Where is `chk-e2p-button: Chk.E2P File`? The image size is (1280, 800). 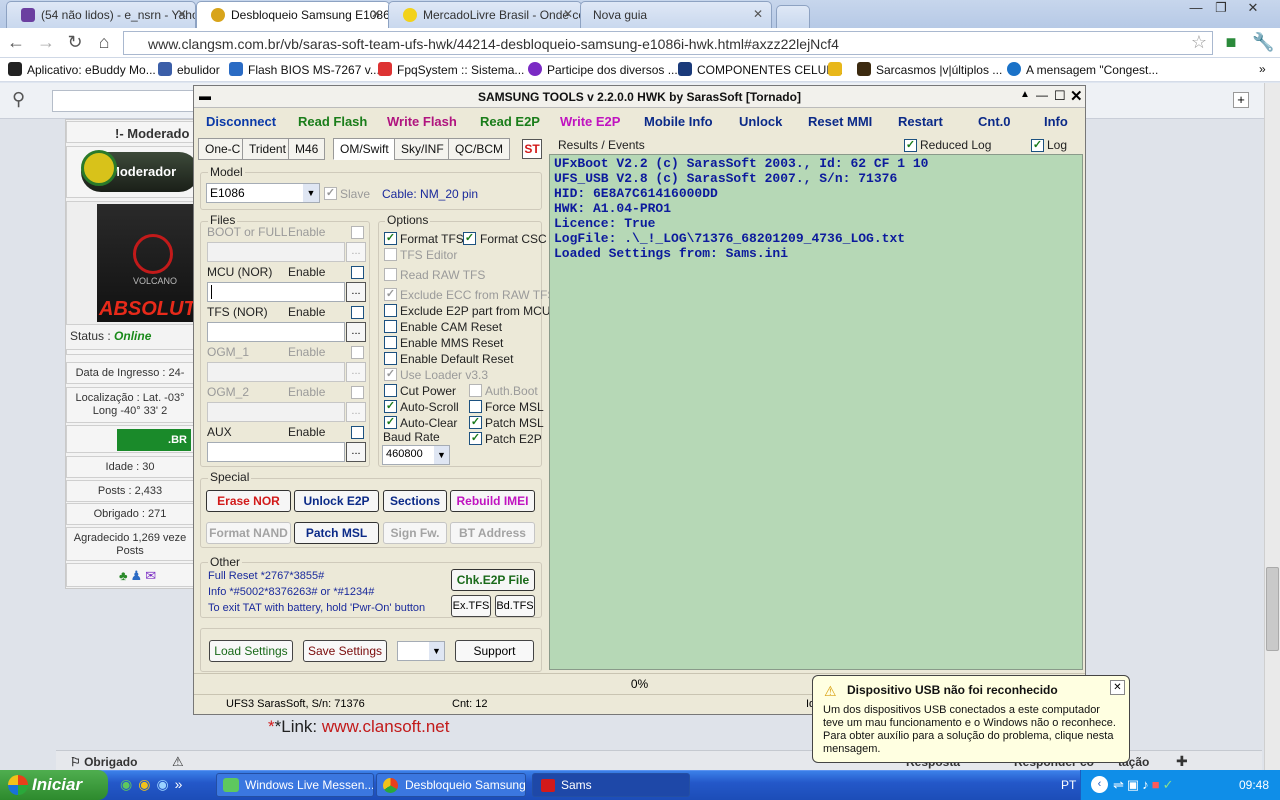 chk-e2p-button: Chk.E2P File is located at coordinates (493, 580).